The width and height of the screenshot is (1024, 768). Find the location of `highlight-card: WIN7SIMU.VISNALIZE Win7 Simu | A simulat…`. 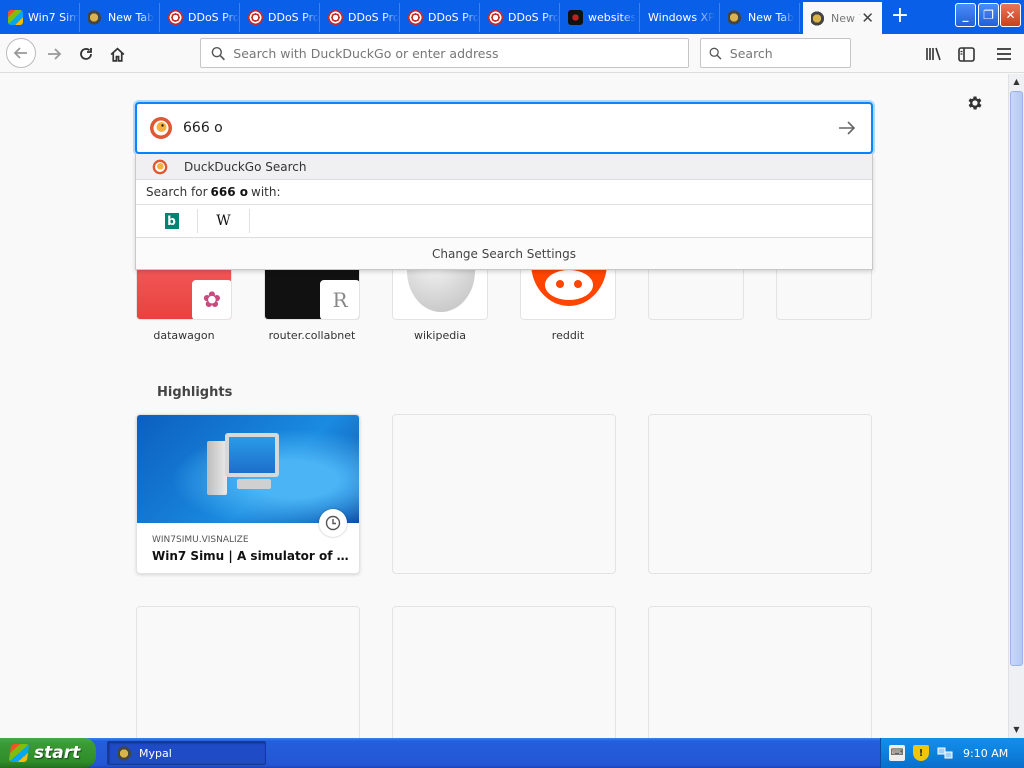

highlight-card: WIN7SIMU.VISNALIZE Win7 Simu | A simulat… is located at coordinates (248, 494).